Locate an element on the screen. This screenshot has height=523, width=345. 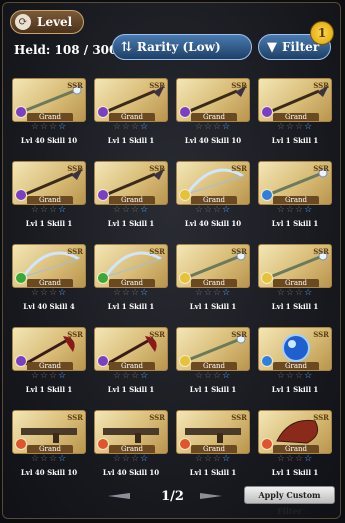
light-element-icon is located at coordinates (185, 361).